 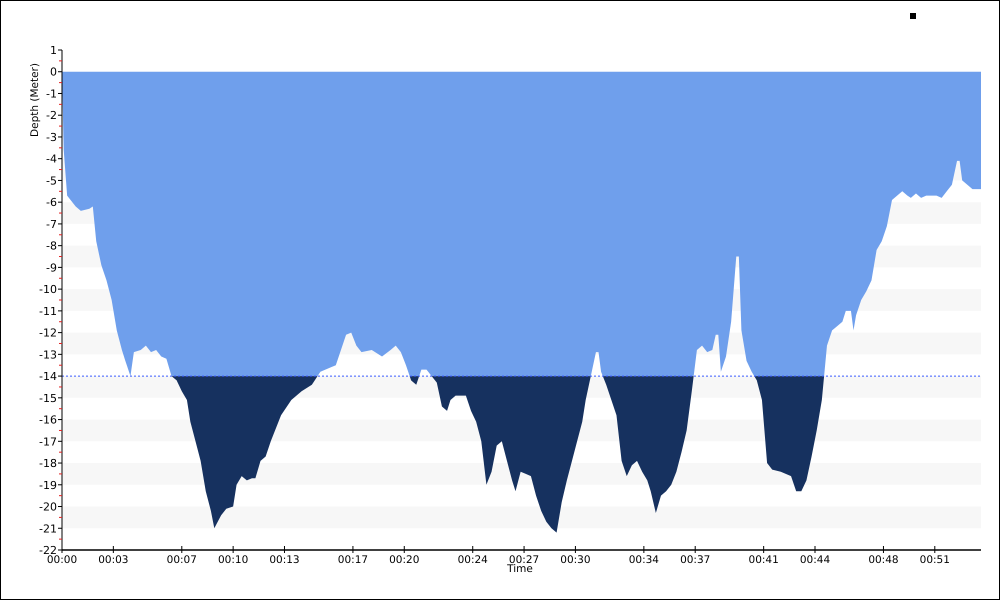 What do you see at coordinates (48, 333) in the screenshot?
I see `y-tick-label: -12` at bounding box center [48, 333].